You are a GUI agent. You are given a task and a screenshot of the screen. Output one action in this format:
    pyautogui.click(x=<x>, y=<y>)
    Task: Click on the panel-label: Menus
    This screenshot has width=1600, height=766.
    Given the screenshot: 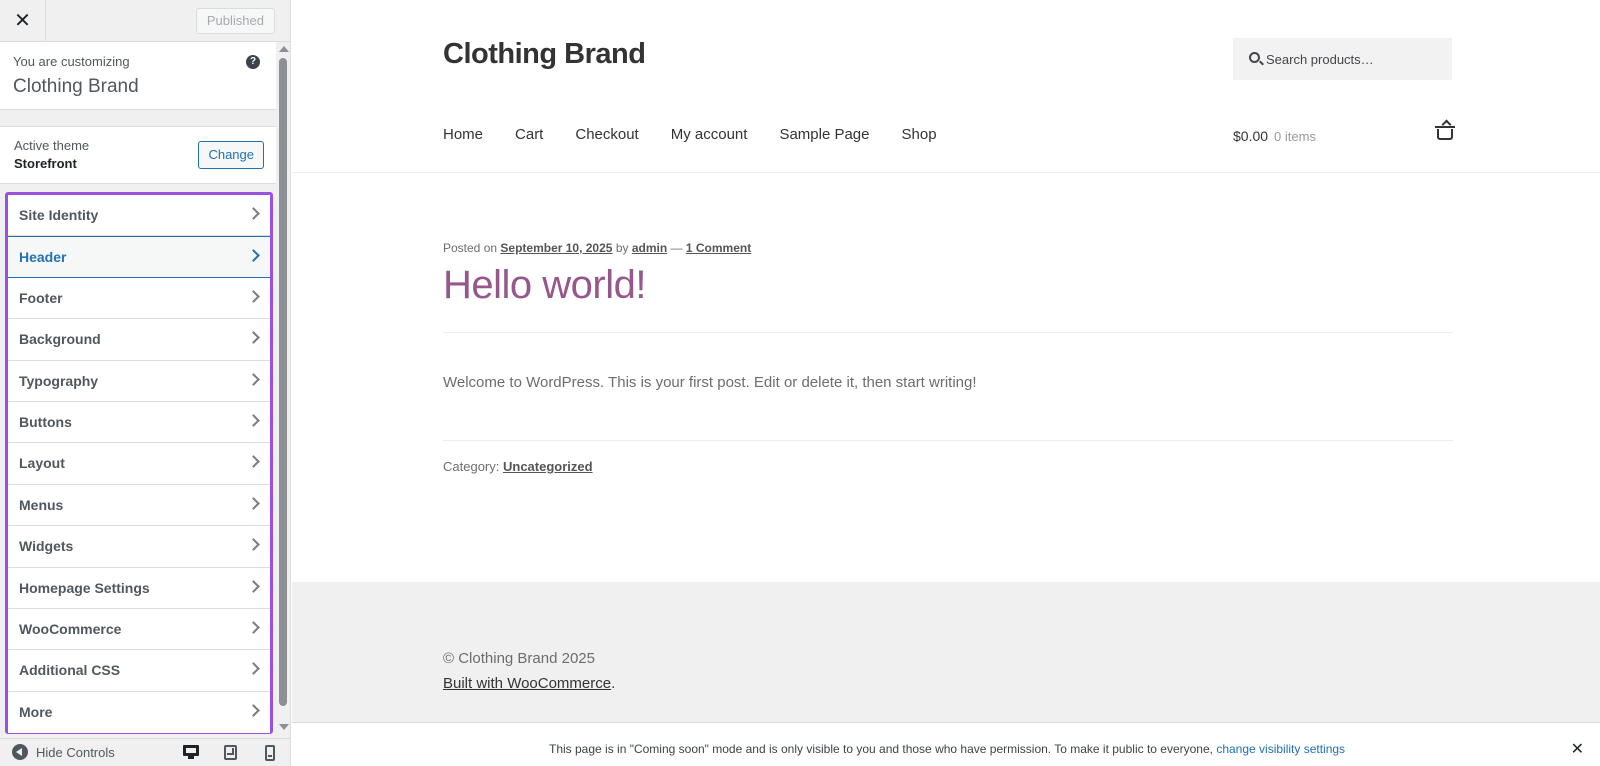 What is the action you would take?
    pyautogui.click(x=41, y=504)
    